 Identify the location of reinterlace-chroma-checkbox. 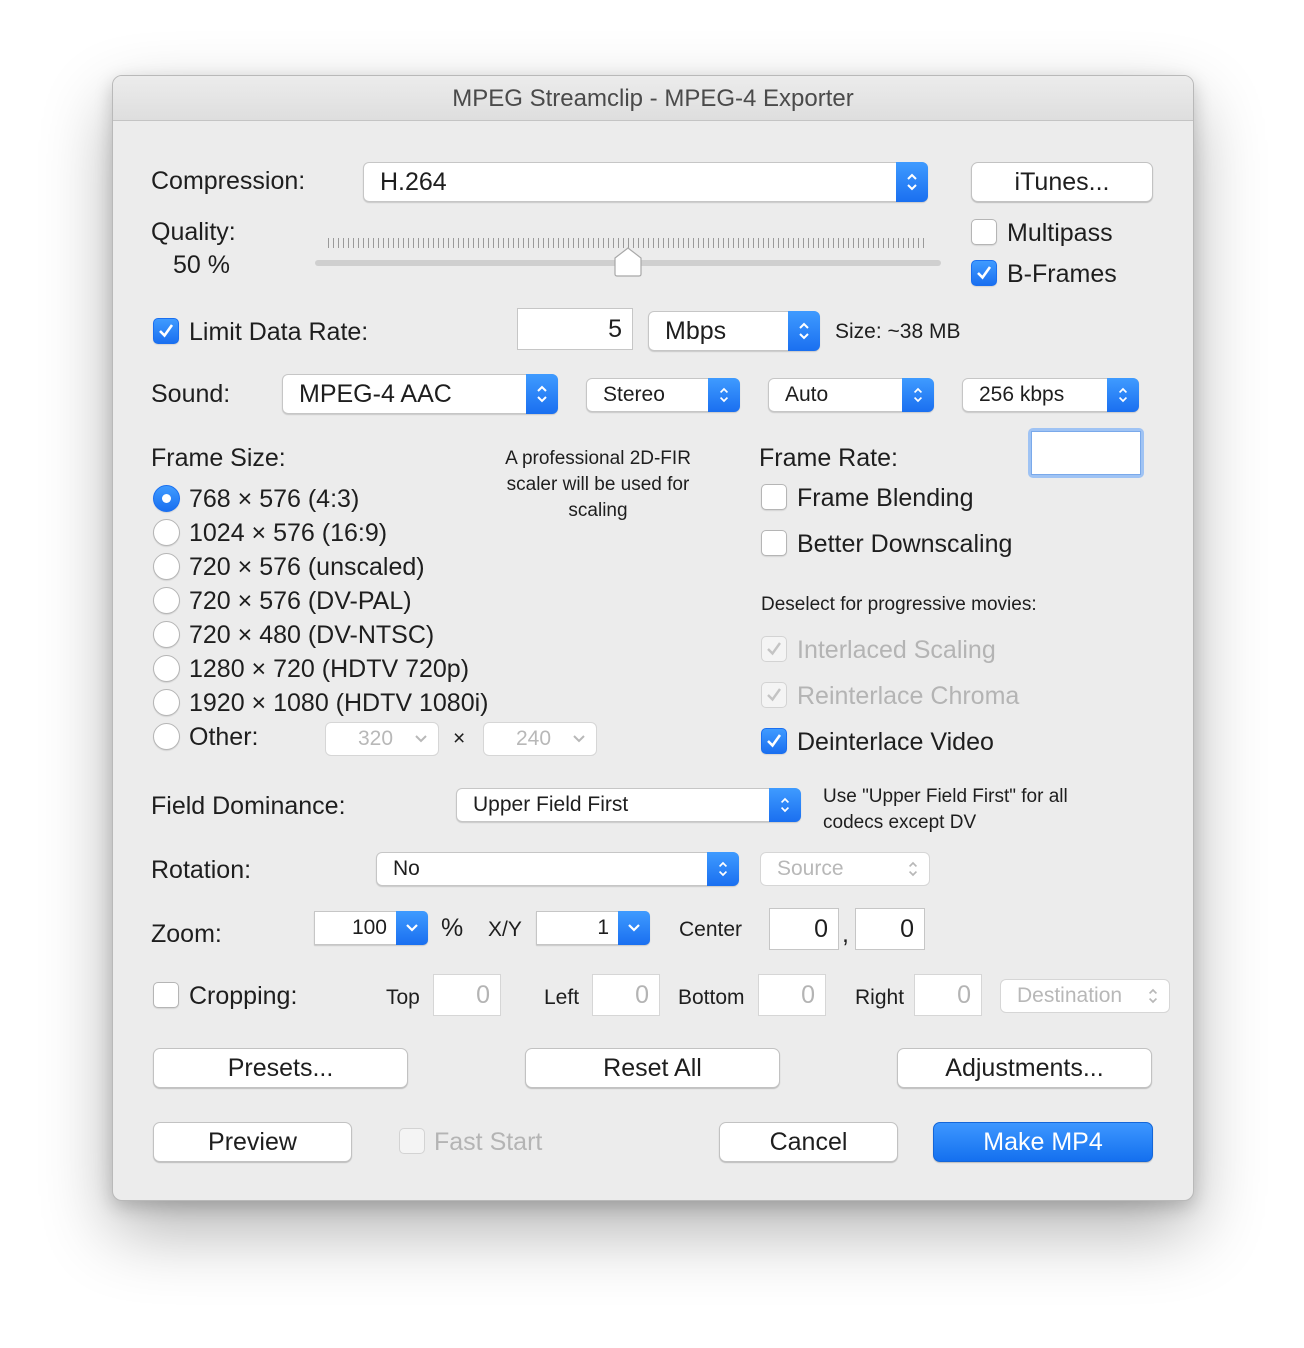
(774, 695).